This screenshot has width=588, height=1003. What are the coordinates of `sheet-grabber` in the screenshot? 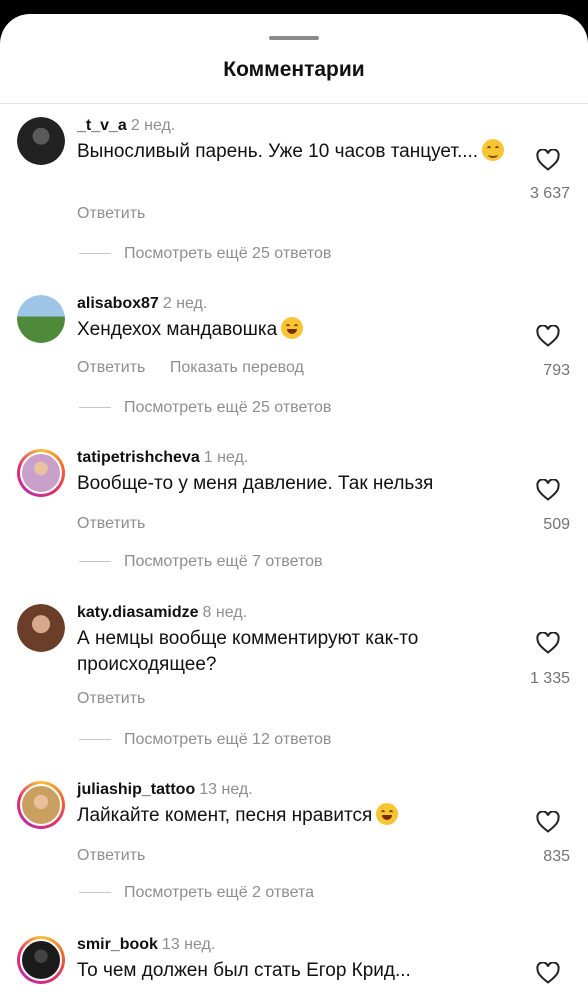 It's located at (294, 38).